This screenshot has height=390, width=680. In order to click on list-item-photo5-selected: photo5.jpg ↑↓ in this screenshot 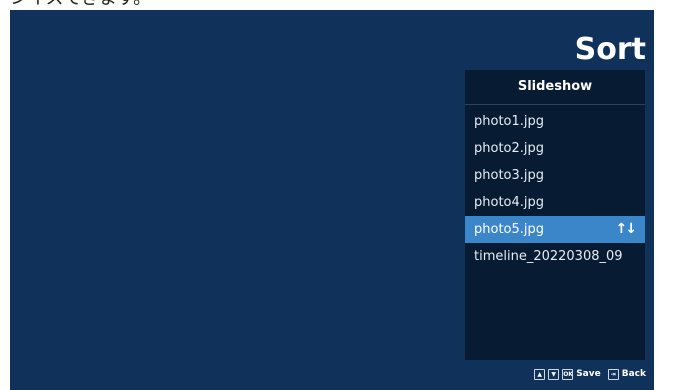, I will do `click(555, 229)`.